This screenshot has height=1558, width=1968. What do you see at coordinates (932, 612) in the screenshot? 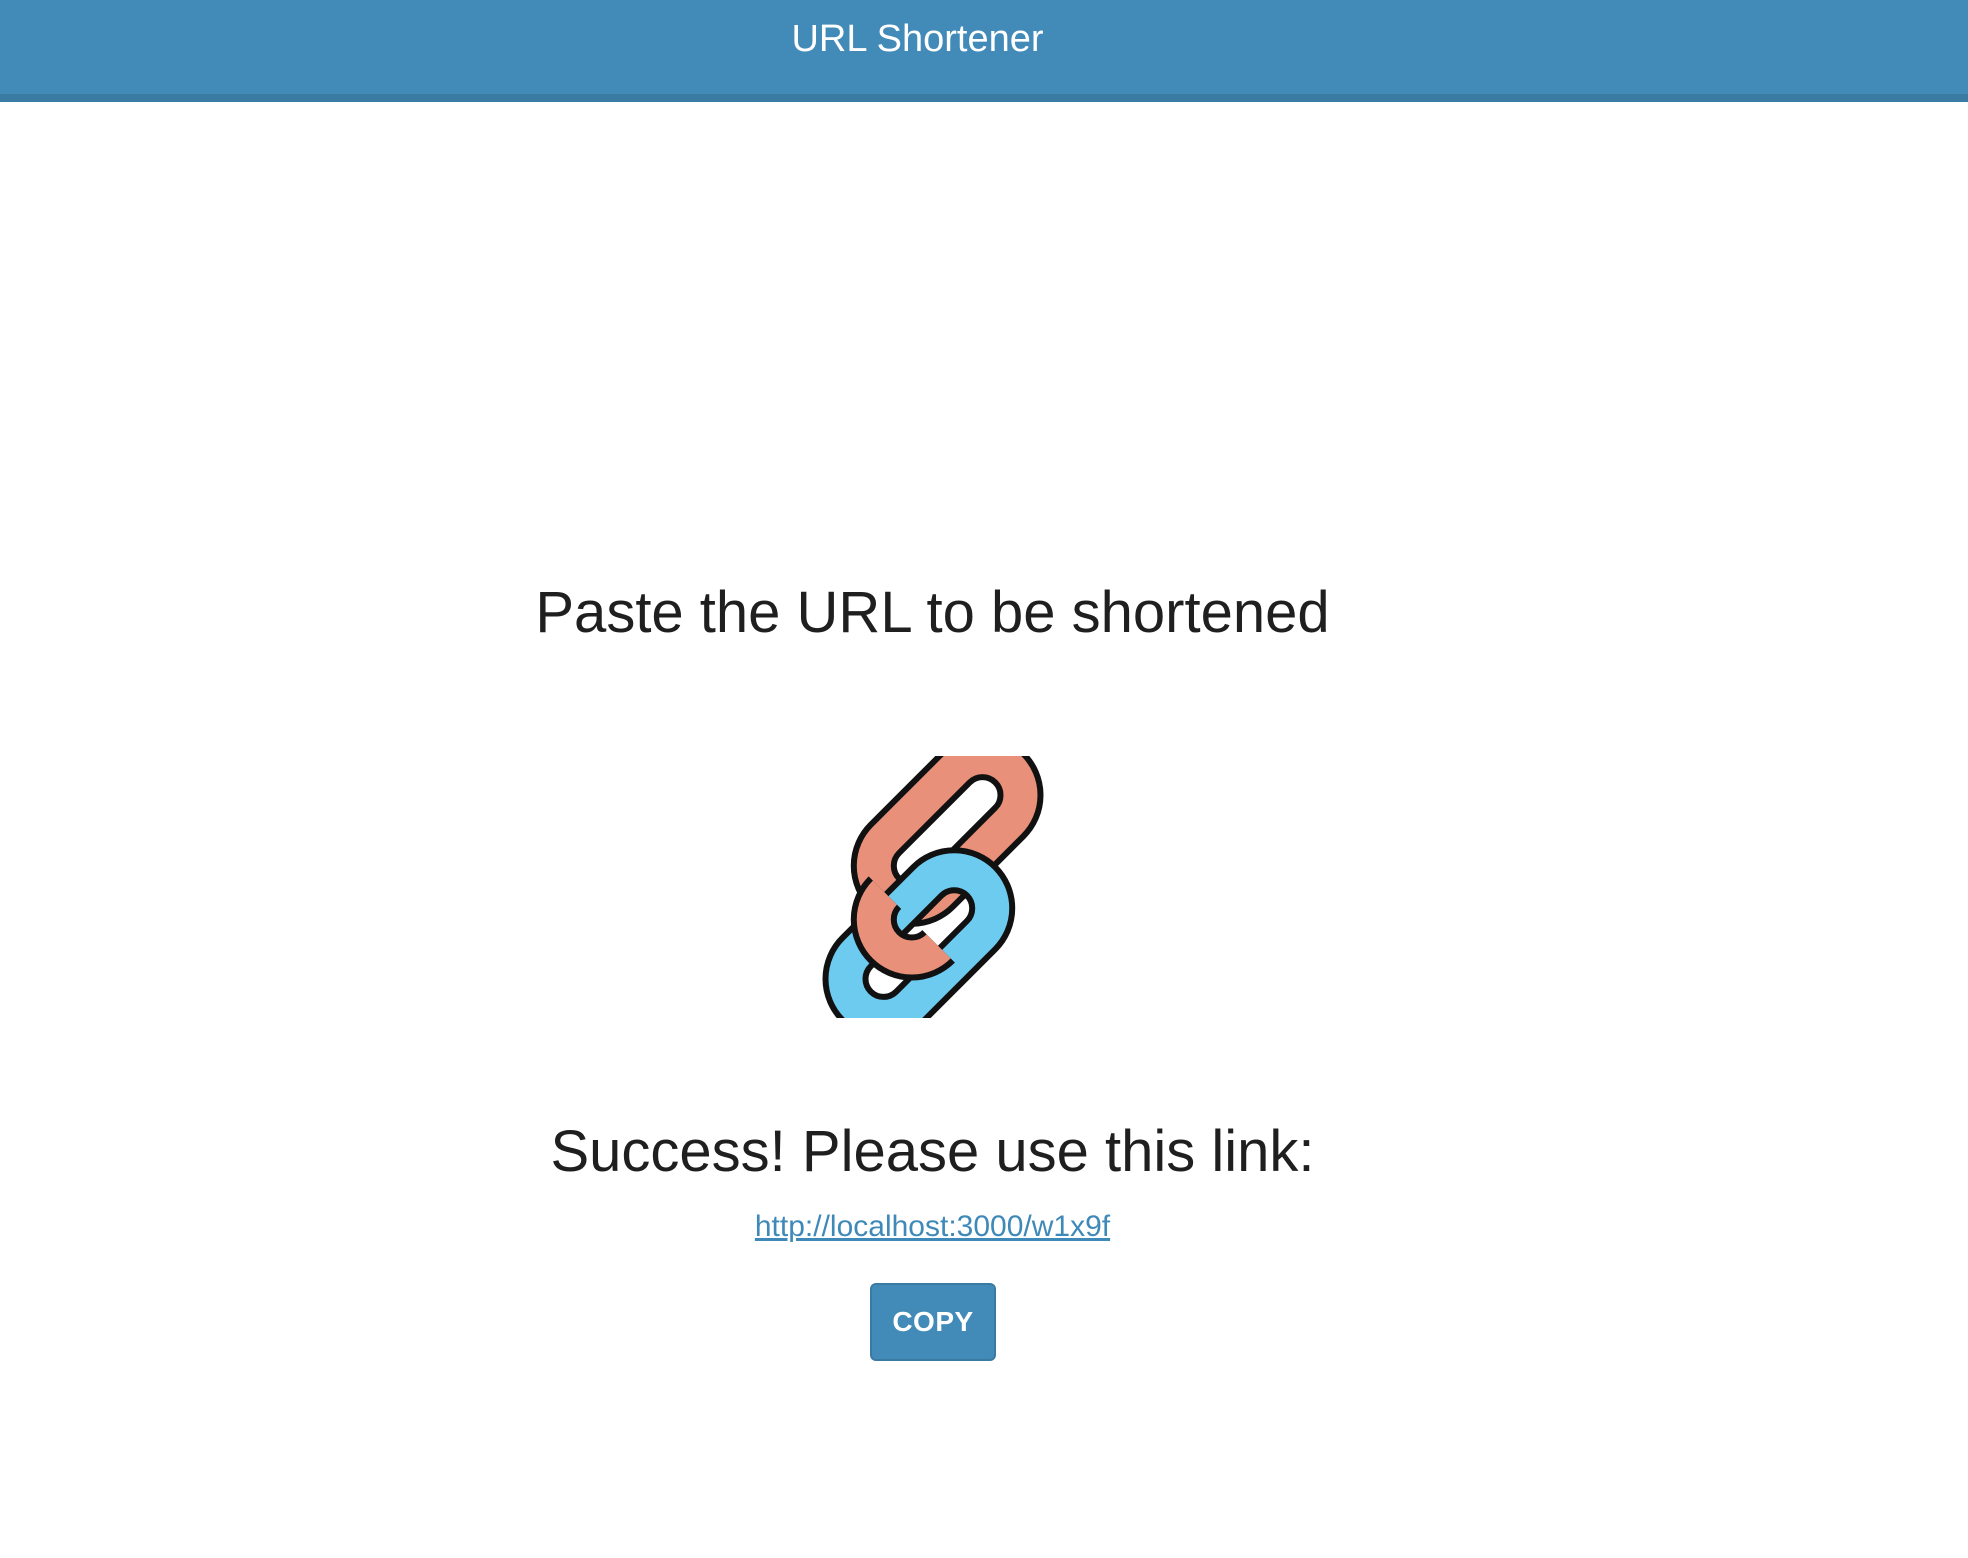
I see `prompt-heading: Paste the URL to be shortened` at bounding box center [932, 612].